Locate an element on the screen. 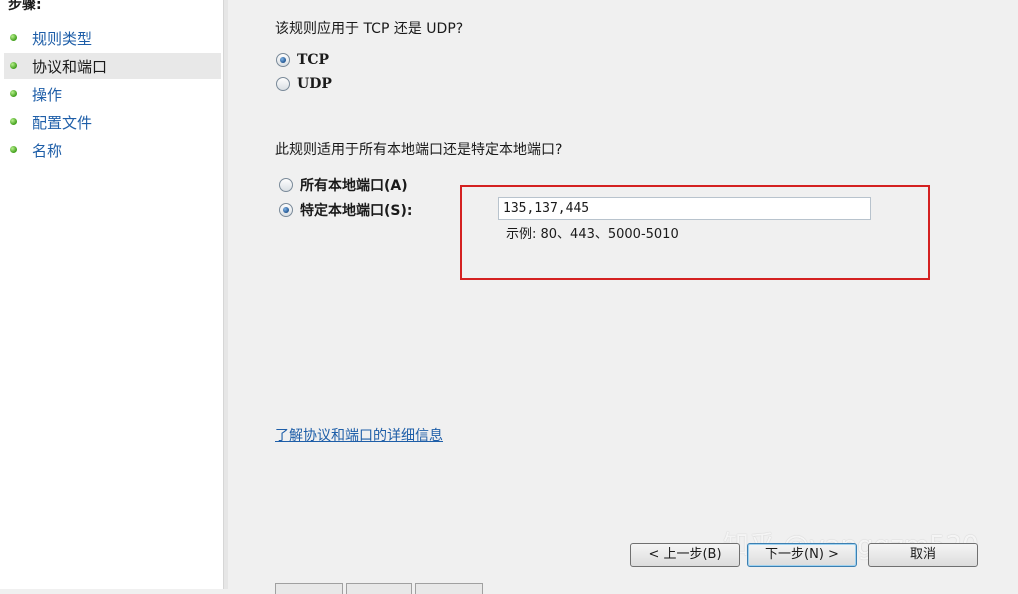 This screenshot has height=594, width=1018. step-rule-type: 规则类型 is located at coordinates (112, 38).